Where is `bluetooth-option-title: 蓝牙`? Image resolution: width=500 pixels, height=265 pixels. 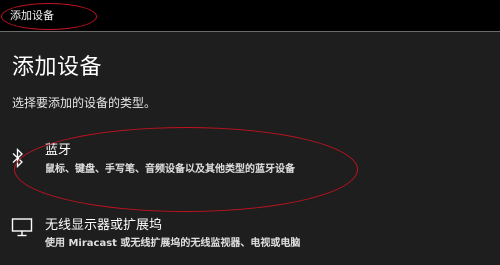 bluetooth-option-title: 蓝牙 is located at coordinates (58, 150).